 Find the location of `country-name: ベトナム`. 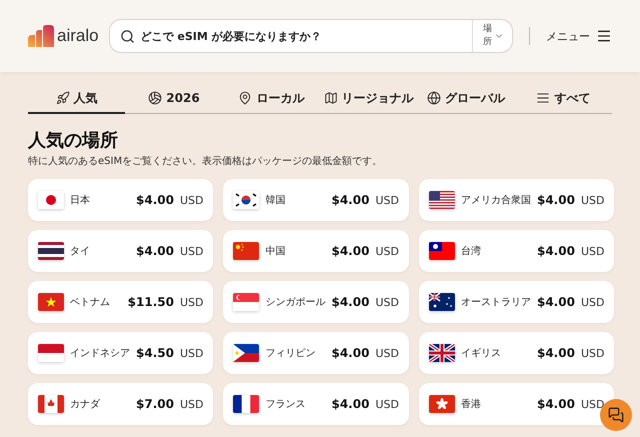

country-name: ベトナム is located at coordinates (90, 302).